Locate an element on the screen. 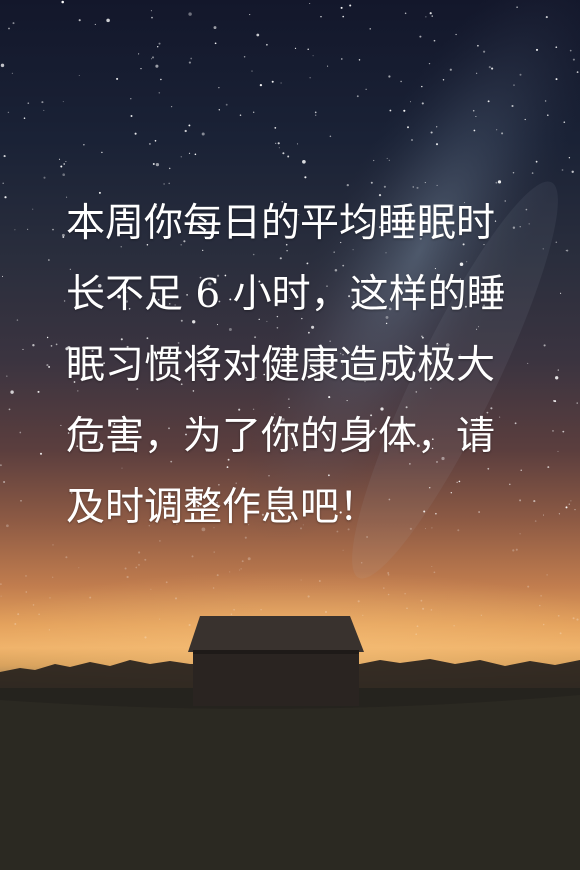 The width and height of the screenshot is (580, 870). barn is located at coordinates (276, 661).